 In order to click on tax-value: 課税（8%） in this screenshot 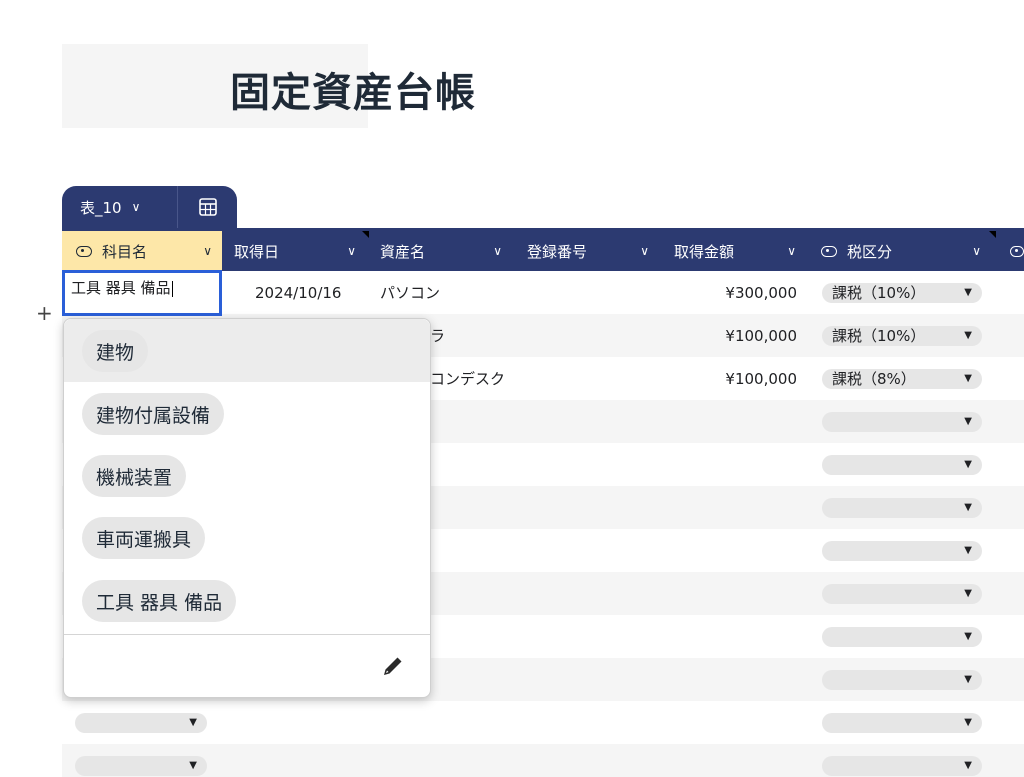, I will do `click(874, 379)`.